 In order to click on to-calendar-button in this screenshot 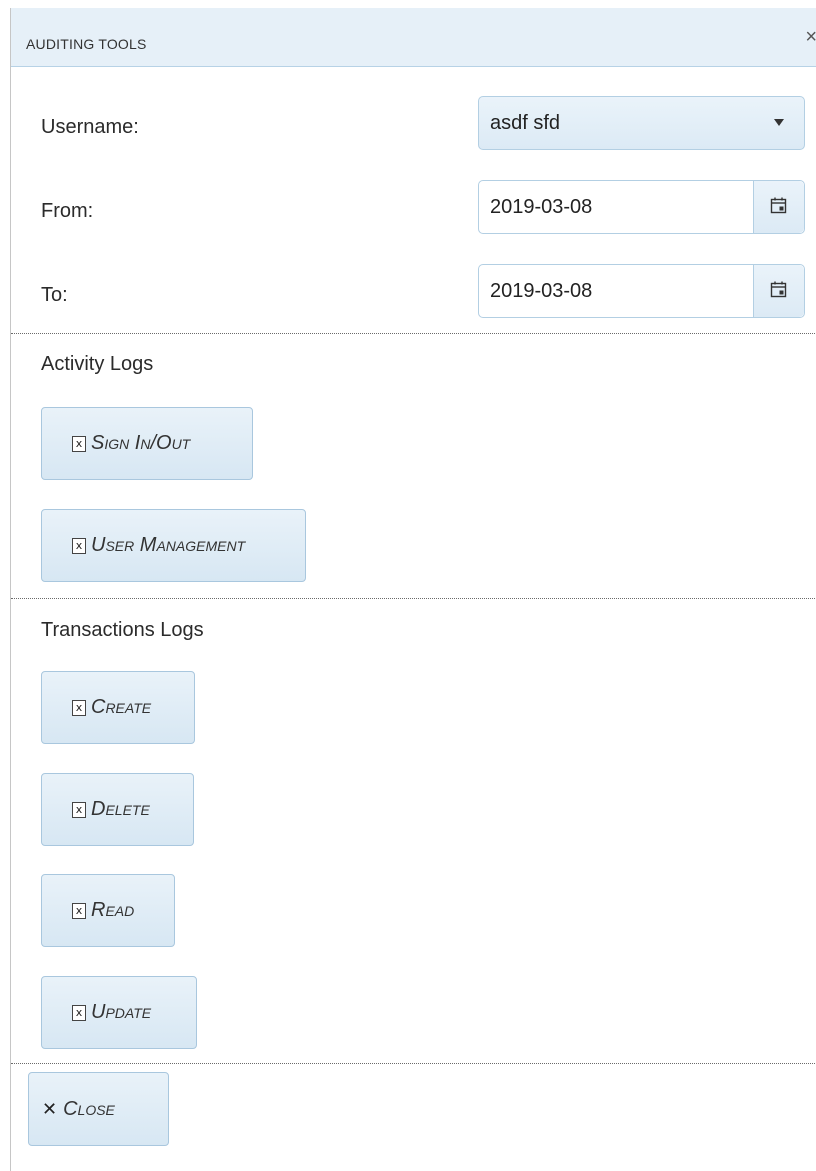, I will do `click(778, 291)`.